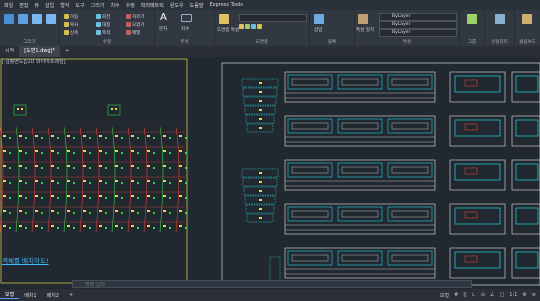 This screenshot has height=301, width=540. What do you see at coordinates (360, 263) in the screenshot?
I see `detail-table` at bounding box center [360, 263].